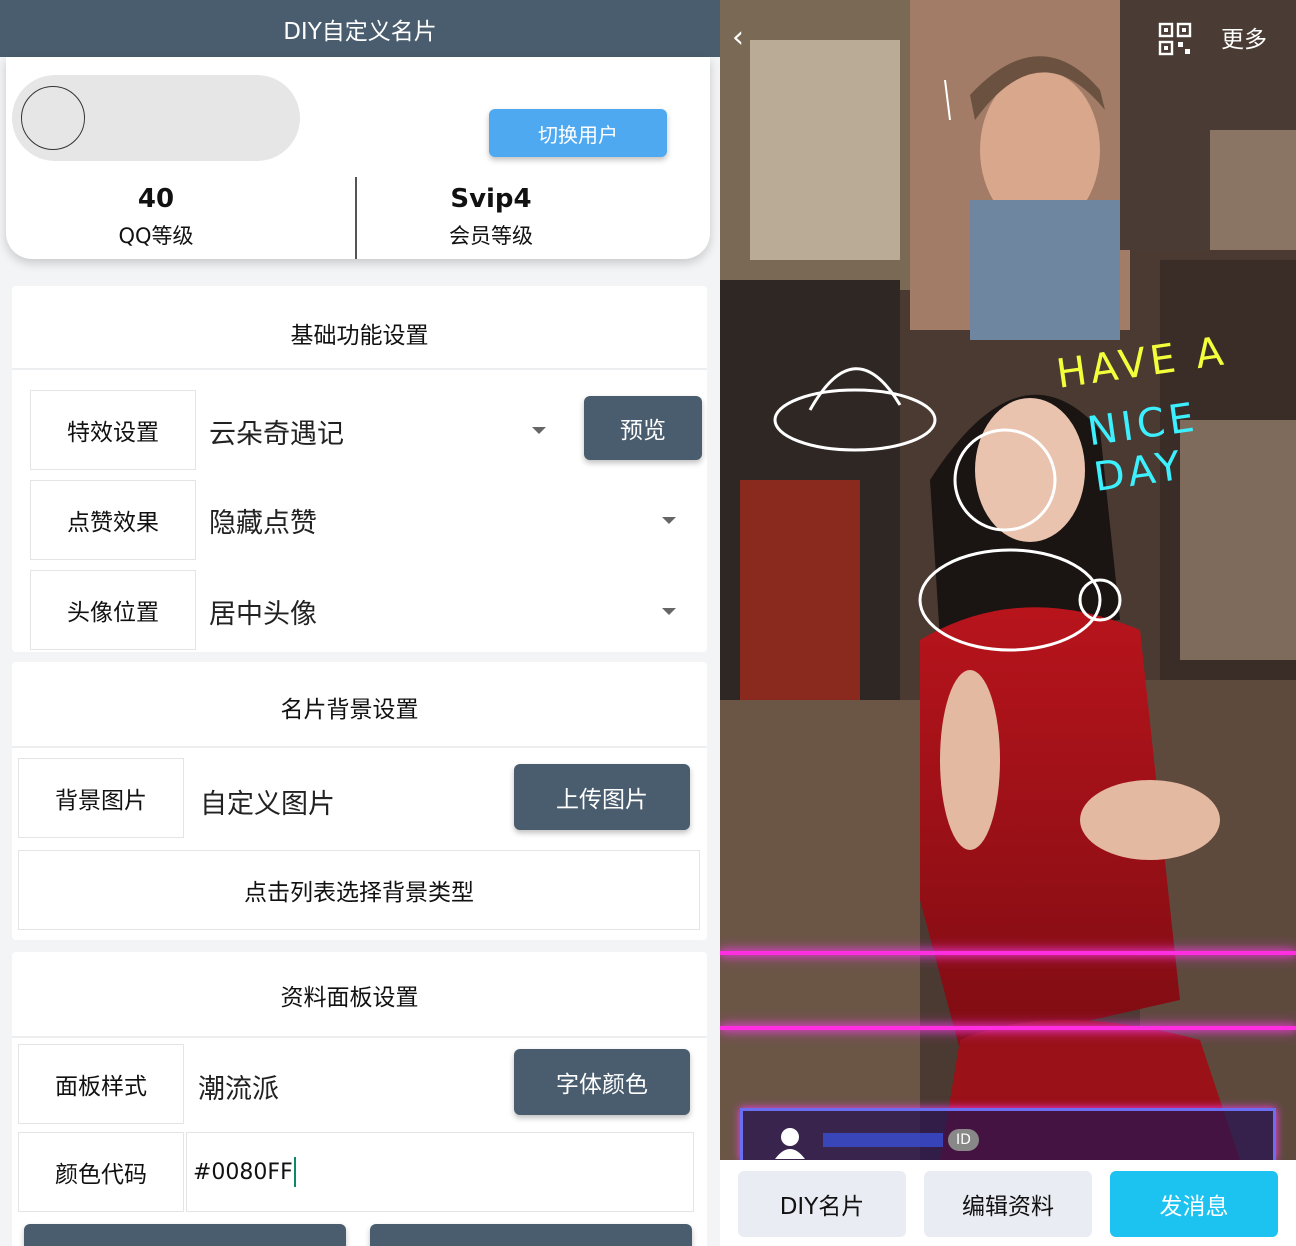 The image size is (1296, 1246). Describe the element at coordinates (491, 236) in the screenshot. I see `vip-level-label: 会员等级` at that location.